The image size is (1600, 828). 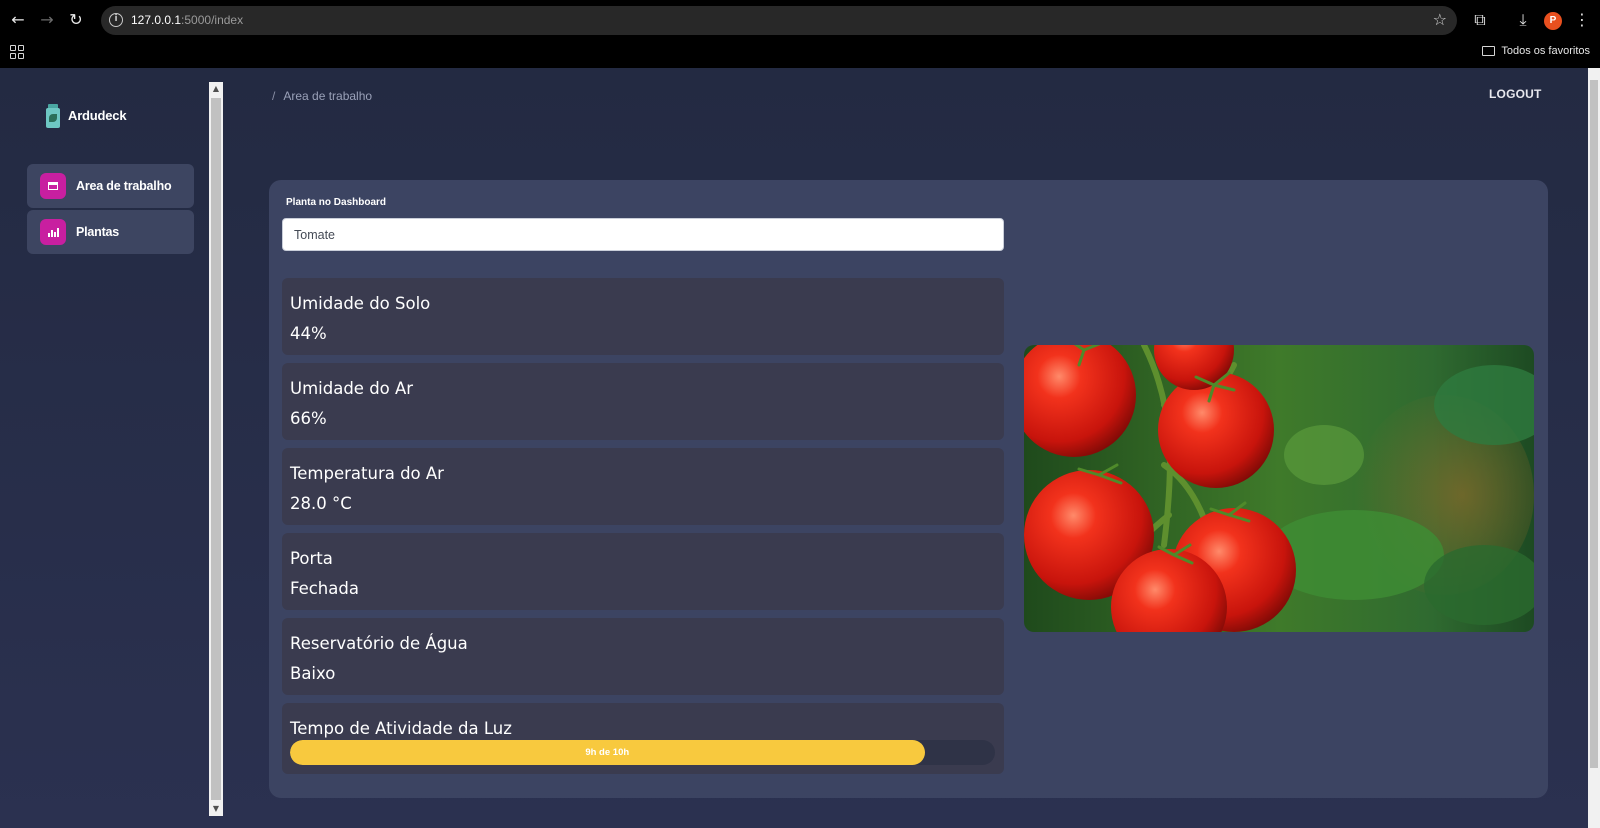 I want to click on profile-avatar: P, so click(x=1553, y=21).